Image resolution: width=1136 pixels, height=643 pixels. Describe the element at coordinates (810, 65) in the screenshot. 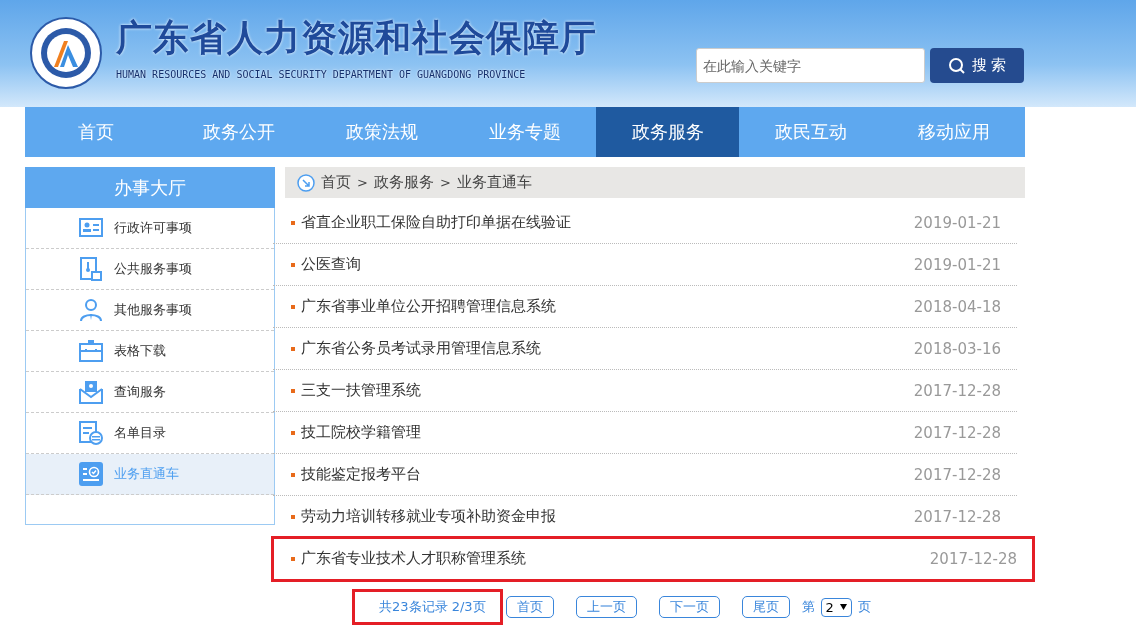

I see `search-field: 在此输入关键字` at that location.